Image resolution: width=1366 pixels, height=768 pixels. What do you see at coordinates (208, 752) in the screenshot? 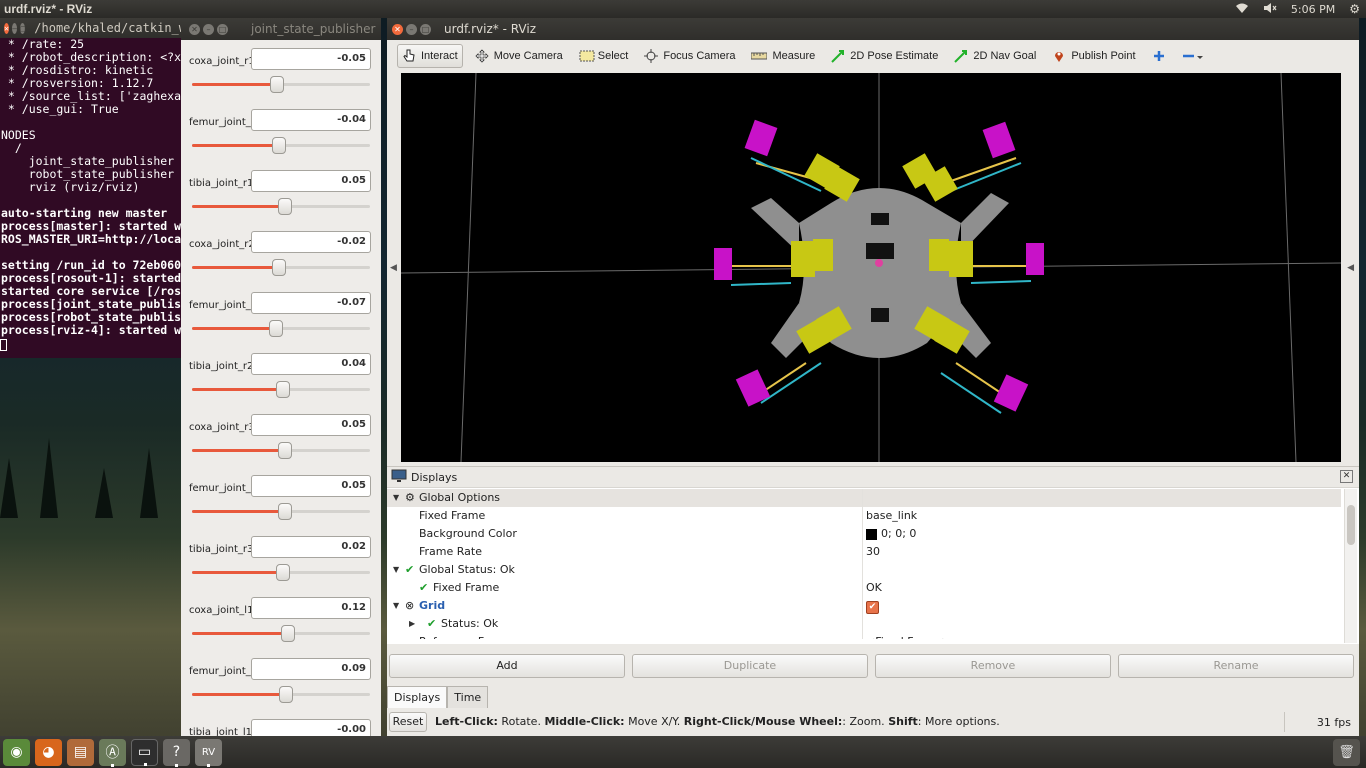
I see `rviz-launcher-icon: RV` at bounding box center [208, 752].